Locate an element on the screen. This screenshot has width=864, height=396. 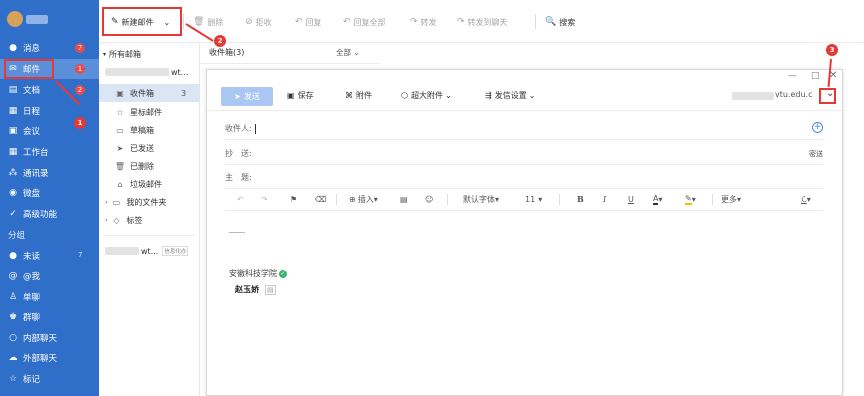
eraser-icon: ⌫ is located at coordinates (320, 199).